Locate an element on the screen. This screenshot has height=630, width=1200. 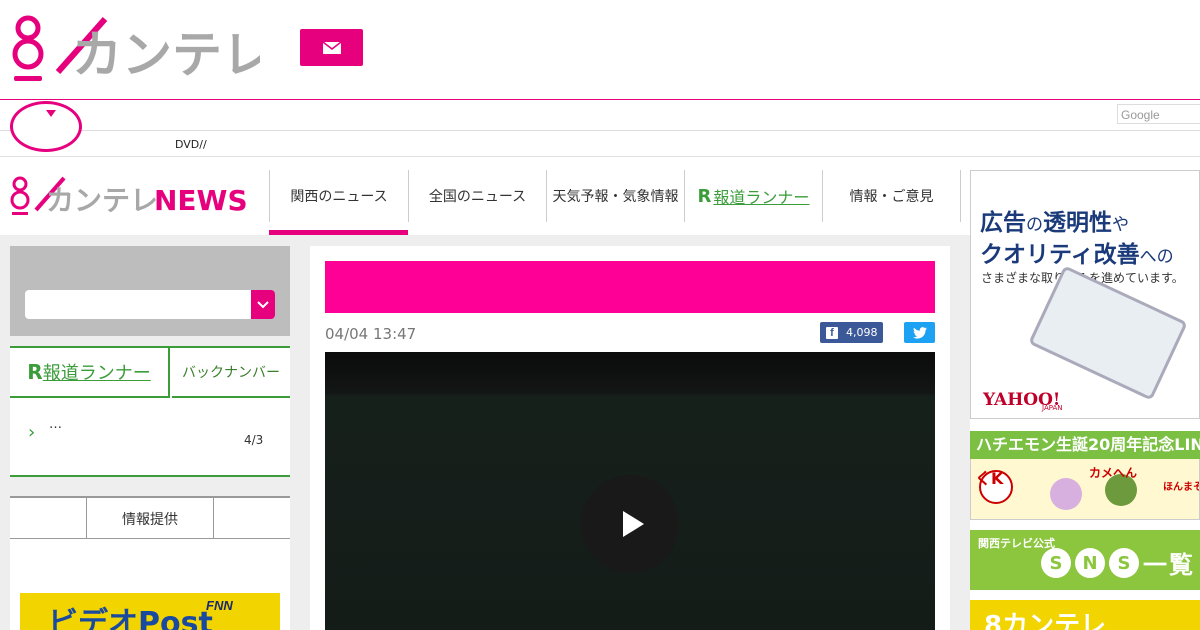
tab-info-feedback: 情報・ご意見 is located at coordinates (891, 196).